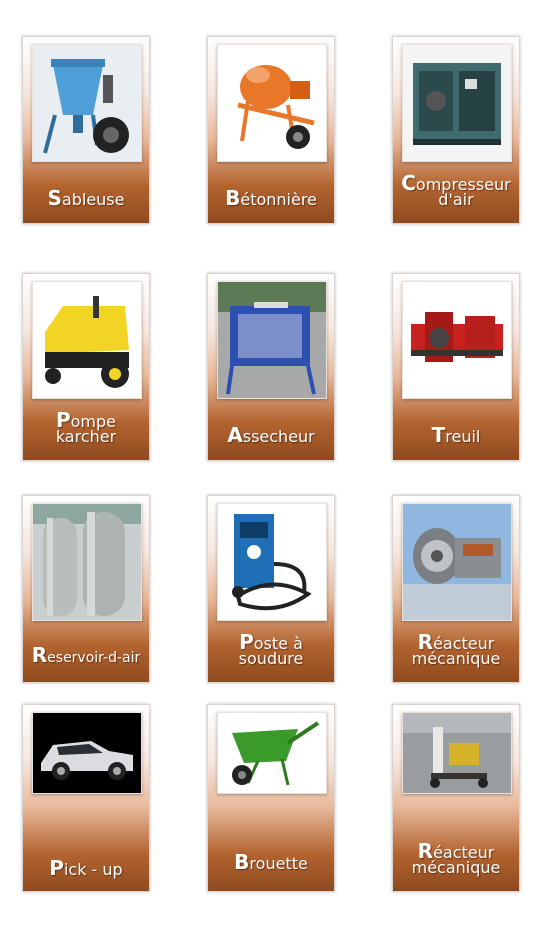 This screenshot has width=550, height=928. What do you see at coordinates (272, 103) in the screenshot?
I see `concrete-mixer-image` at bounding box center [272, 103].